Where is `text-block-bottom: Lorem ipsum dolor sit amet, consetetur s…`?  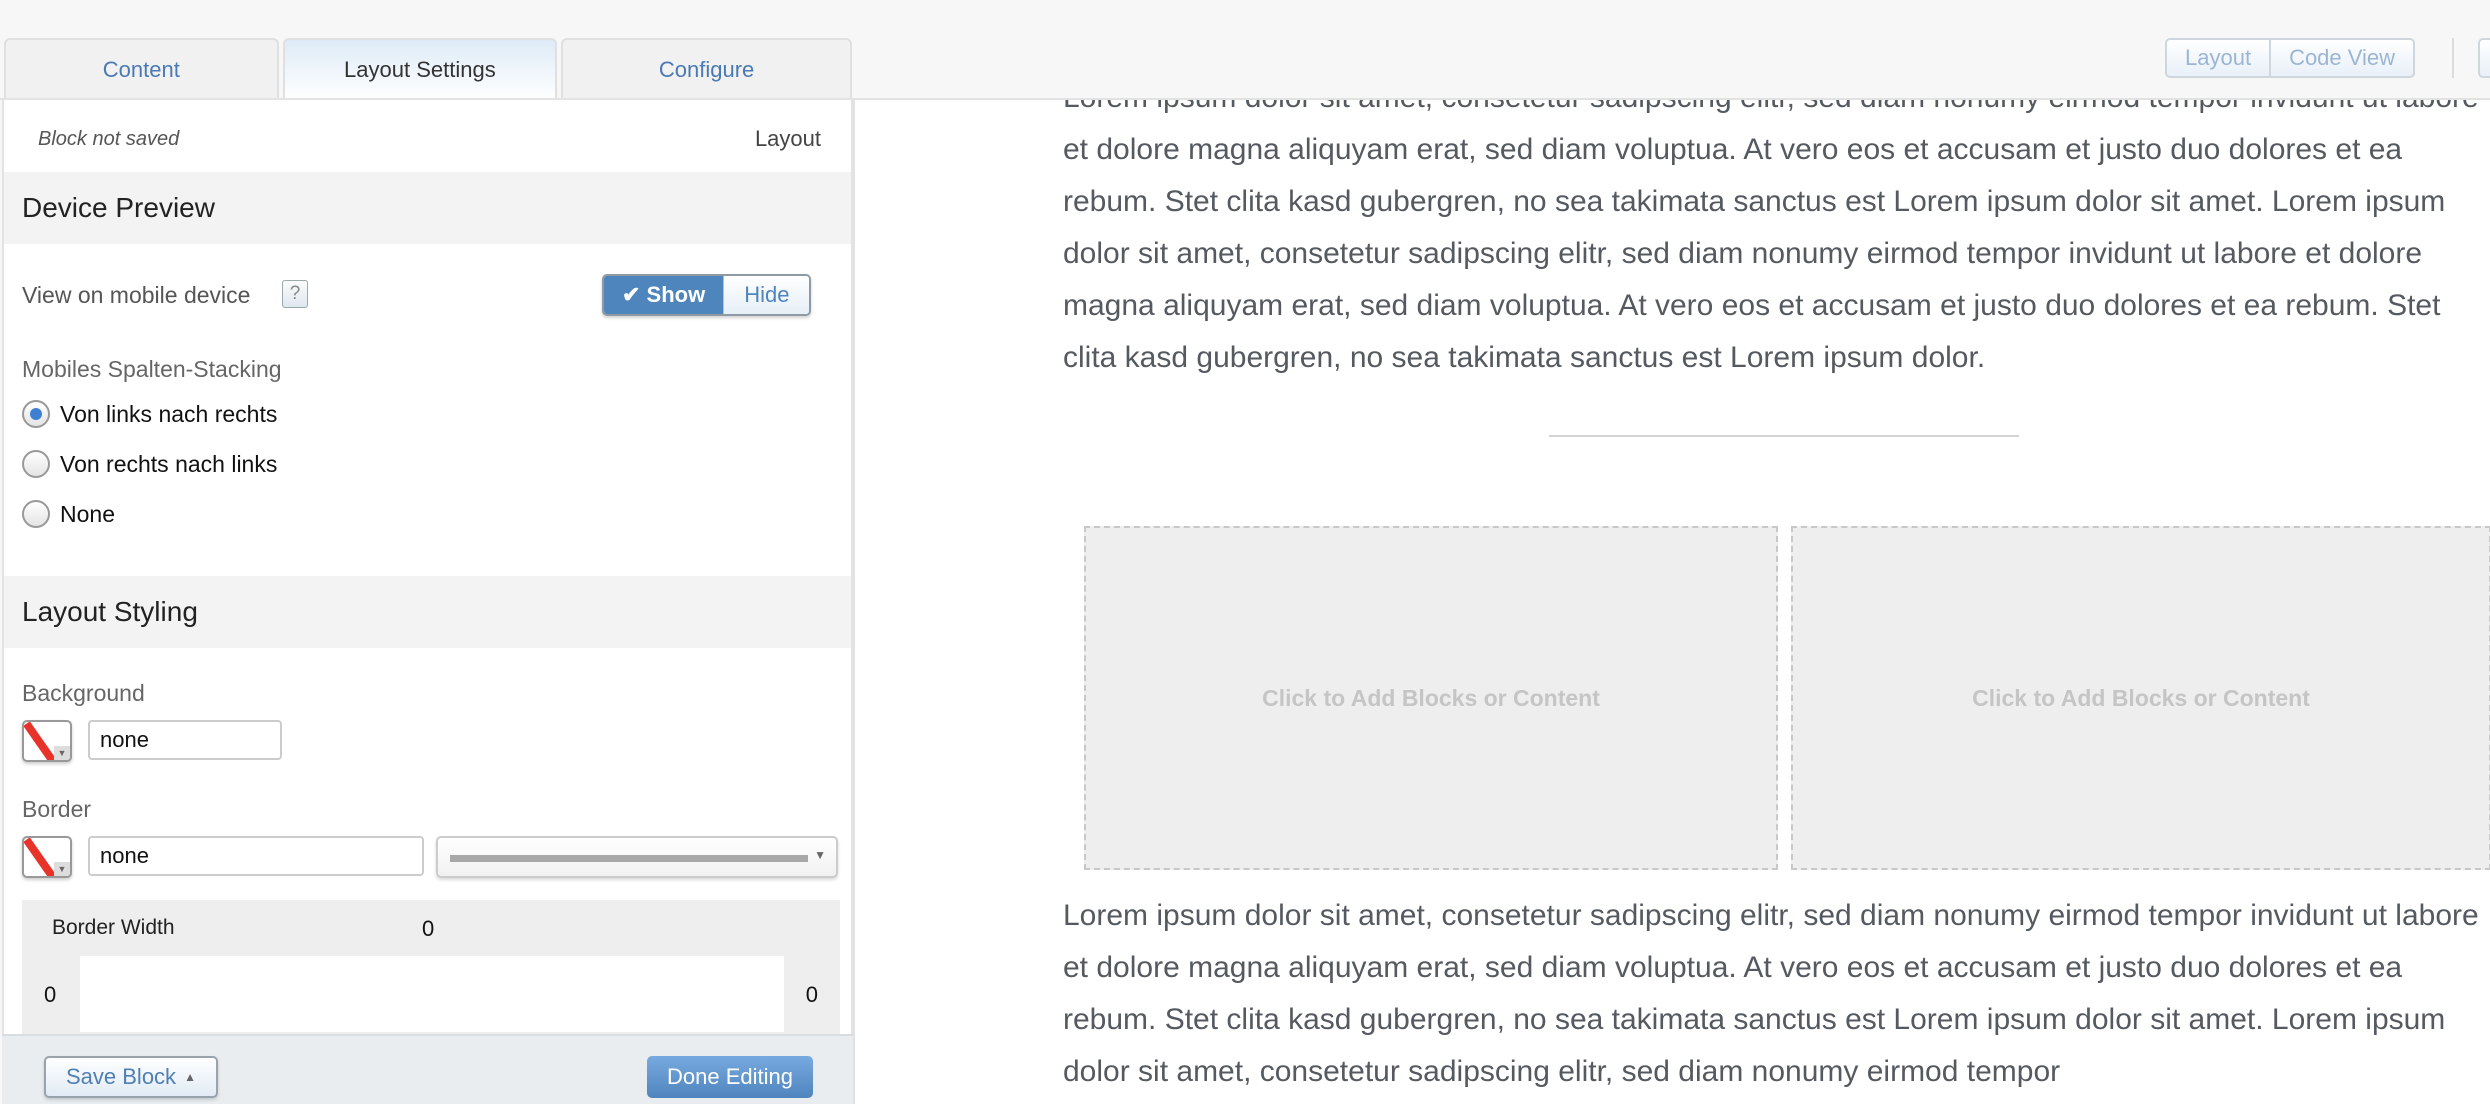
text-block-bottom: Lorem ipsum dolor sit amet, consetetur s… is located at coordinates (1773, 994).